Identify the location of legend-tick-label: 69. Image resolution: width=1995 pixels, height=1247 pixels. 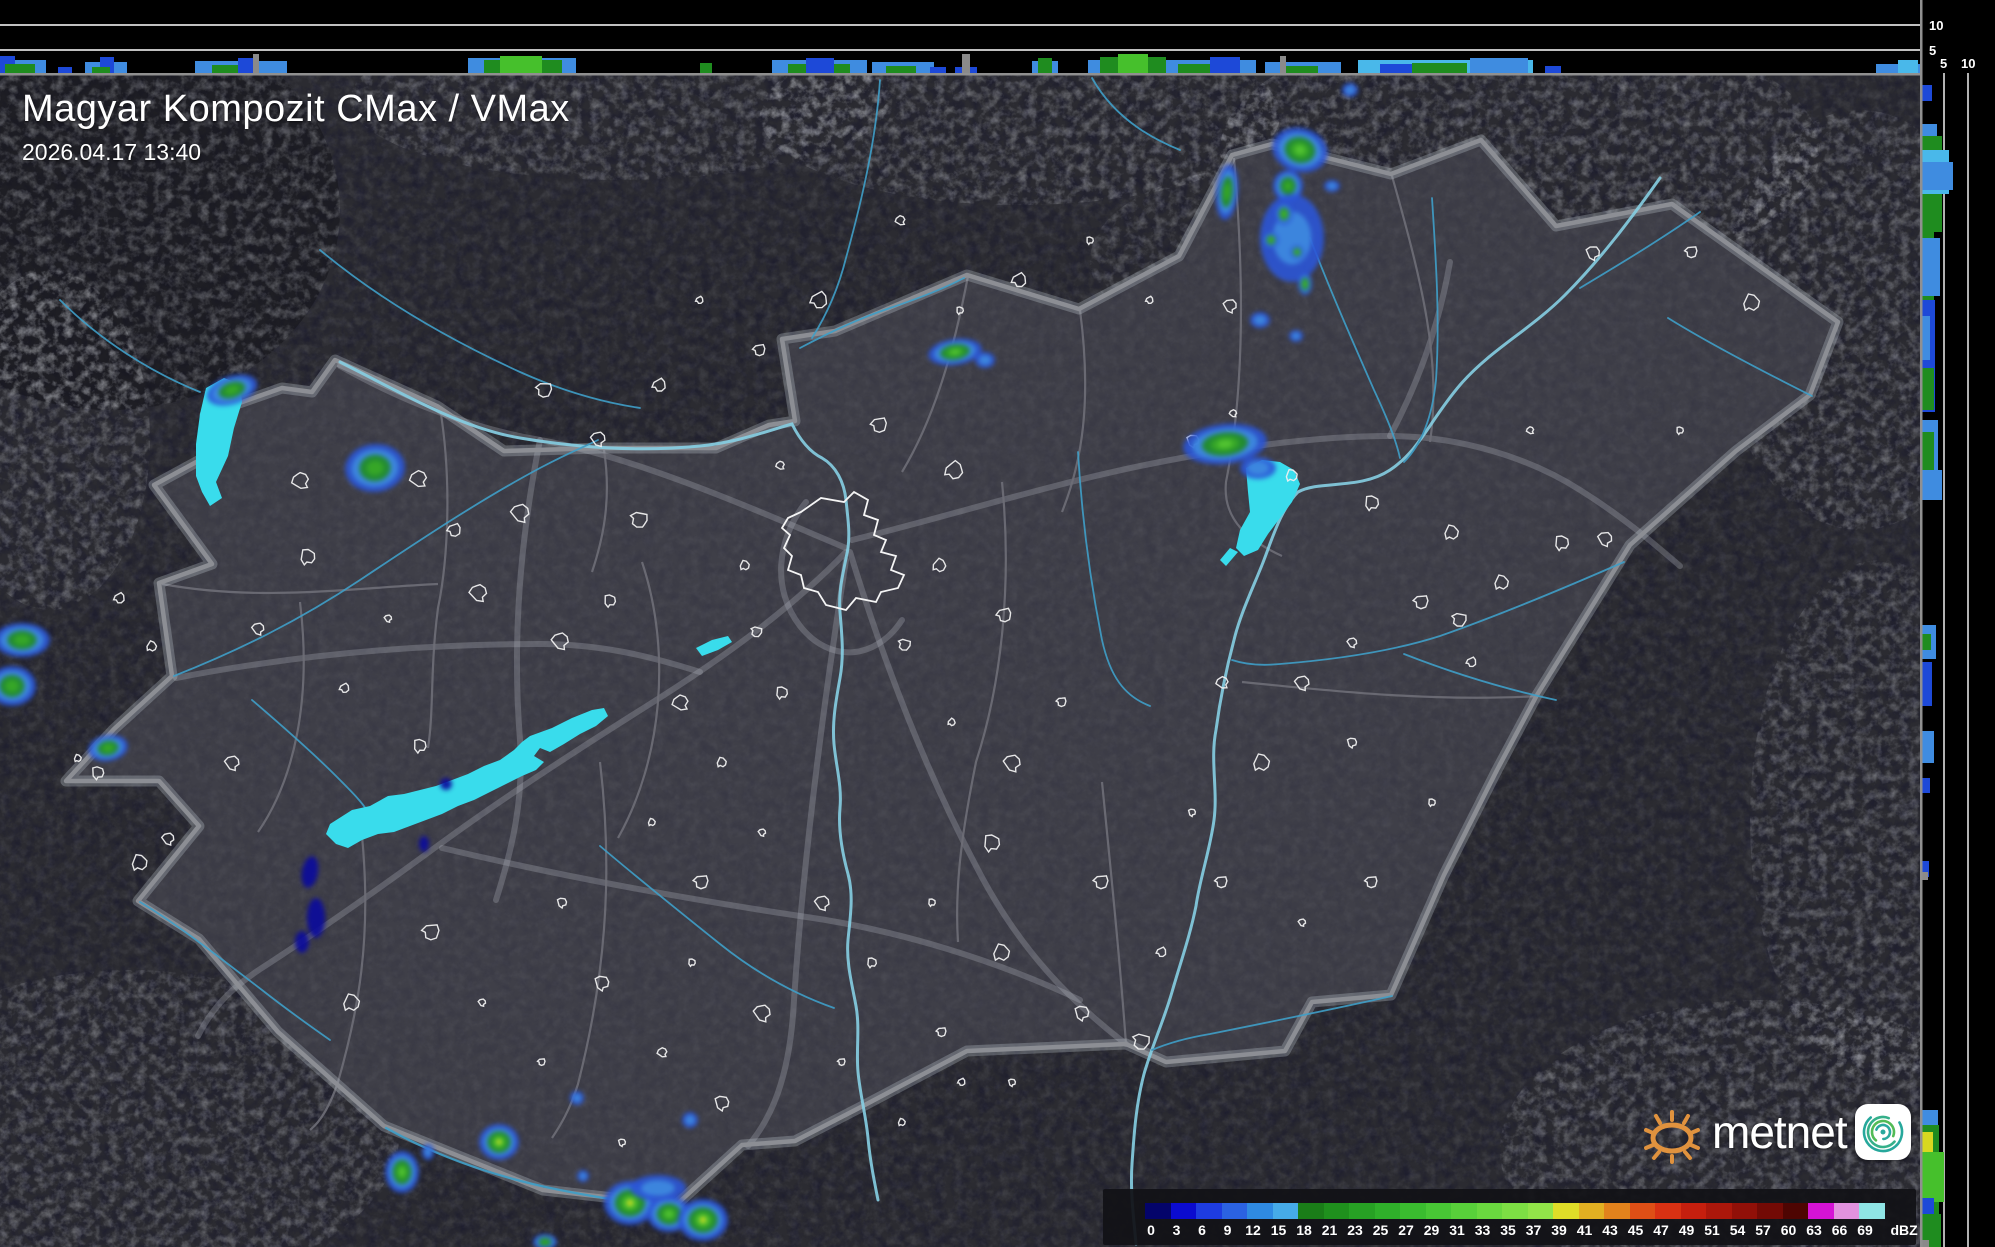
(1865, 1230).